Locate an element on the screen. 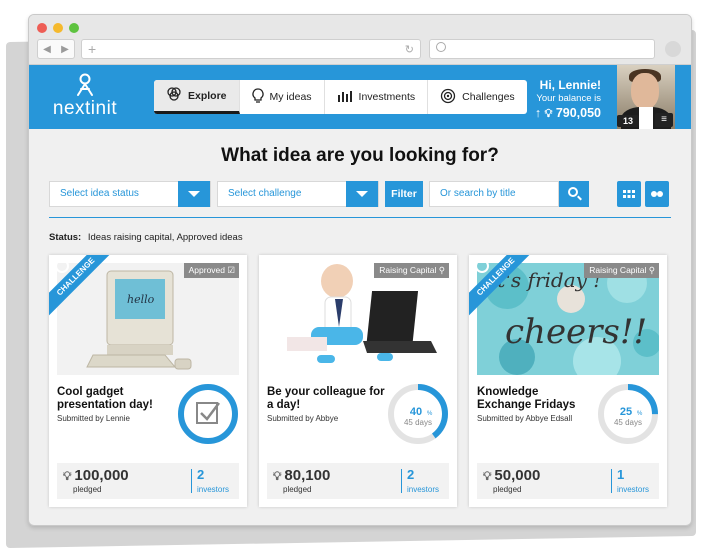 The image size is (709, 548). lightbulb-icon is located at coordinates (257, 97).